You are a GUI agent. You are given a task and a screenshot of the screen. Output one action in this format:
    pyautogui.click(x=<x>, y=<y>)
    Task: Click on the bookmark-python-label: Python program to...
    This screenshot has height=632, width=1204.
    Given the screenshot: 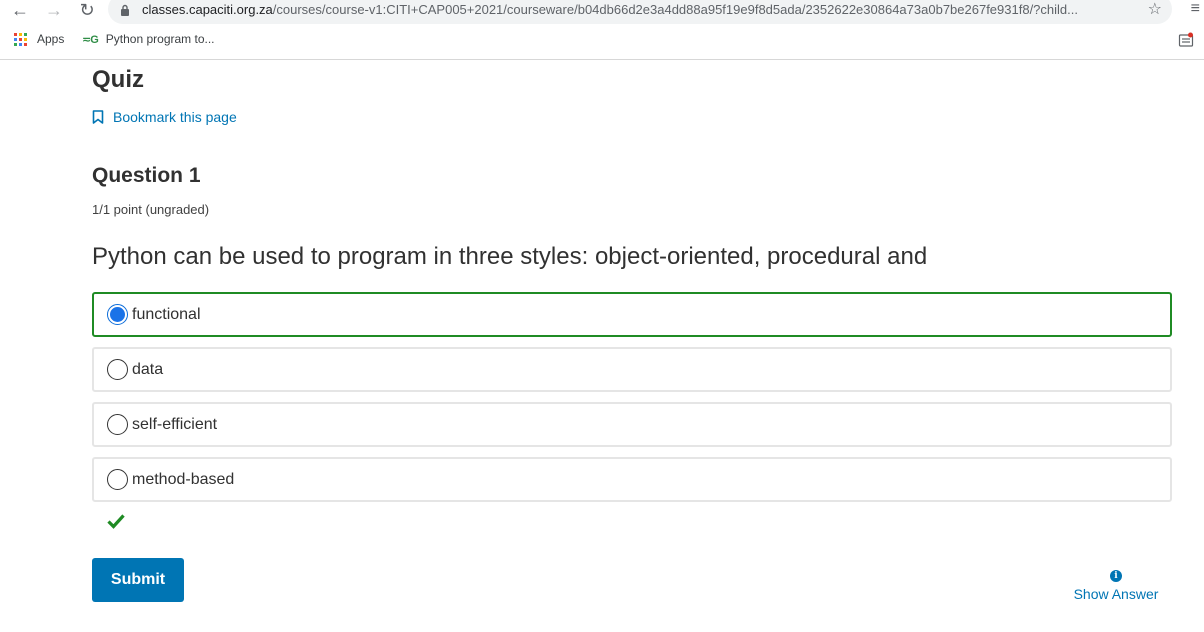 What is the action you would take?
    pyautogui.click(x=160, y=39)
    